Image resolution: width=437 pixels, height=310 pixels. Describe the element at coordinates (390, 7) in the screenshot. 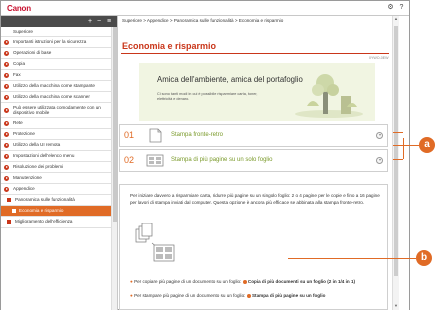

I see `gear-icon: ⚙` at that location.